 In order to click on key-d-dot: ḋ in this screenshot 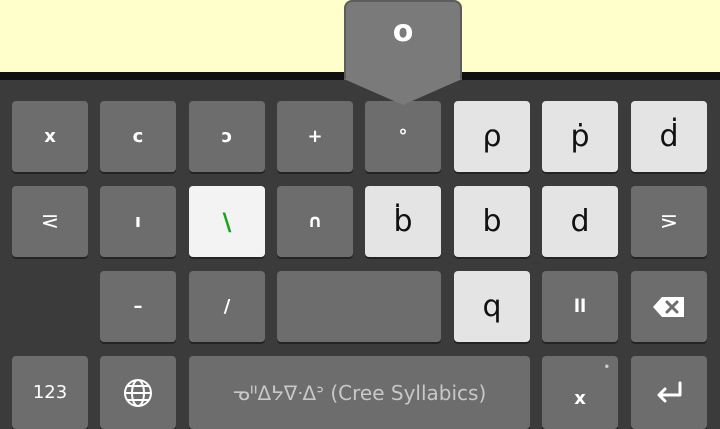, I will do `click(669, 136)`.